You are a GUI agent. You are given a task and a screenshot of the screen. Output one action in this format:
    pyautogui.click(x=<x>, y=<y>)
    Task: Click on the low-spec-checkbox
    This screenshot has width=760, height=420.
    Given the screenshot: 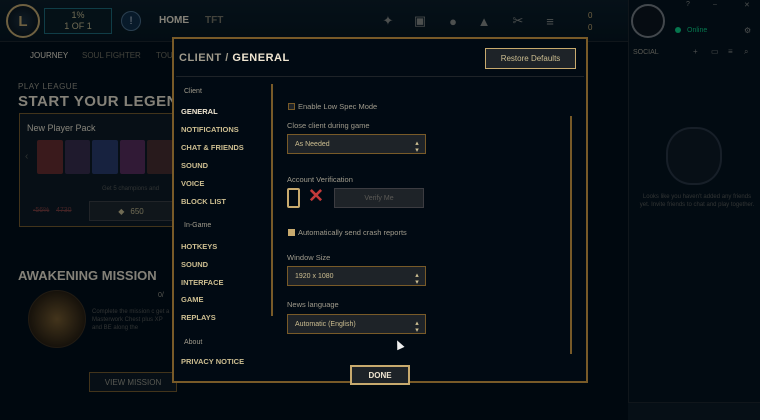 What is the action you would take?
    pyautogui.click(x=291, y=106)
    